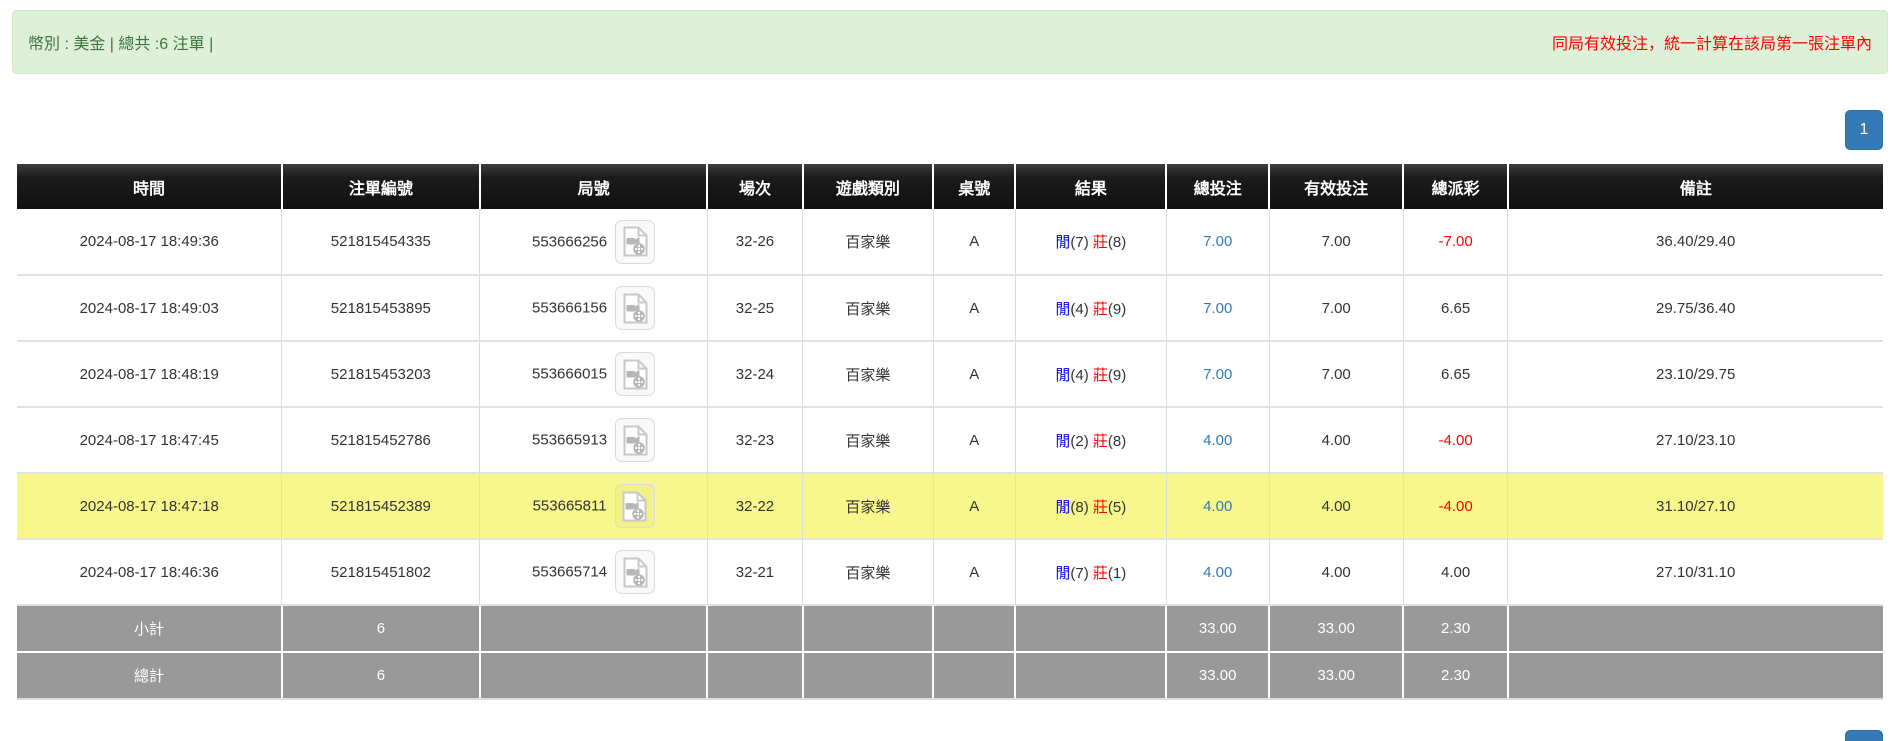 This screenshot has width=1900, height=741. I want to click on result-player-value: (7), so click(1079, 242).